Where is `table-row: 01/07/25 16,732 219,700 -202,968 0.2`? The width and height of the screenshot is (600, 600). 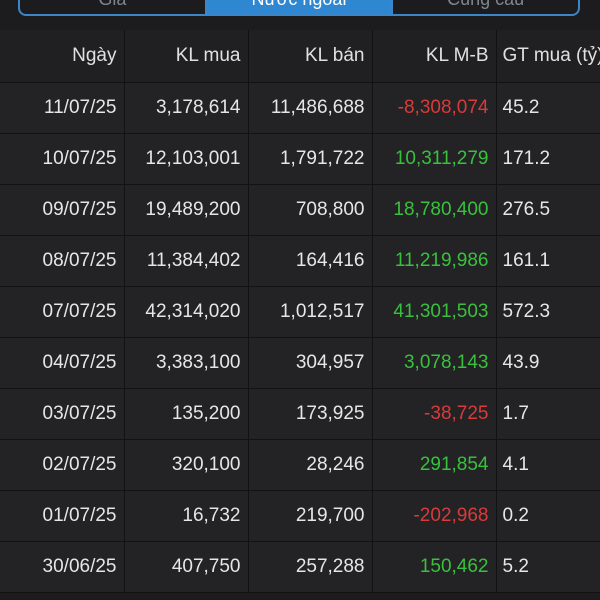 table-row: 01/07/25 16,732 219,700 -202,968 0.2 is located at coordinates (300, 516).